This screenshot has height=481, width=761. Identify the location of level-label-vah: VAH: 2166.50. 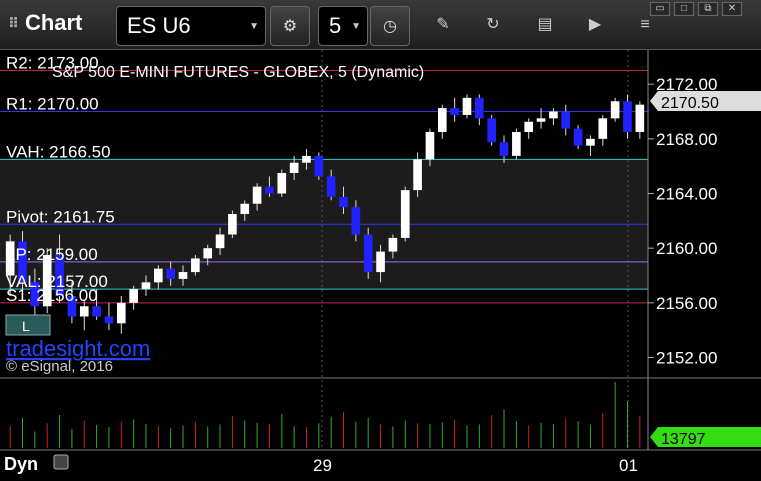
(58, 151).